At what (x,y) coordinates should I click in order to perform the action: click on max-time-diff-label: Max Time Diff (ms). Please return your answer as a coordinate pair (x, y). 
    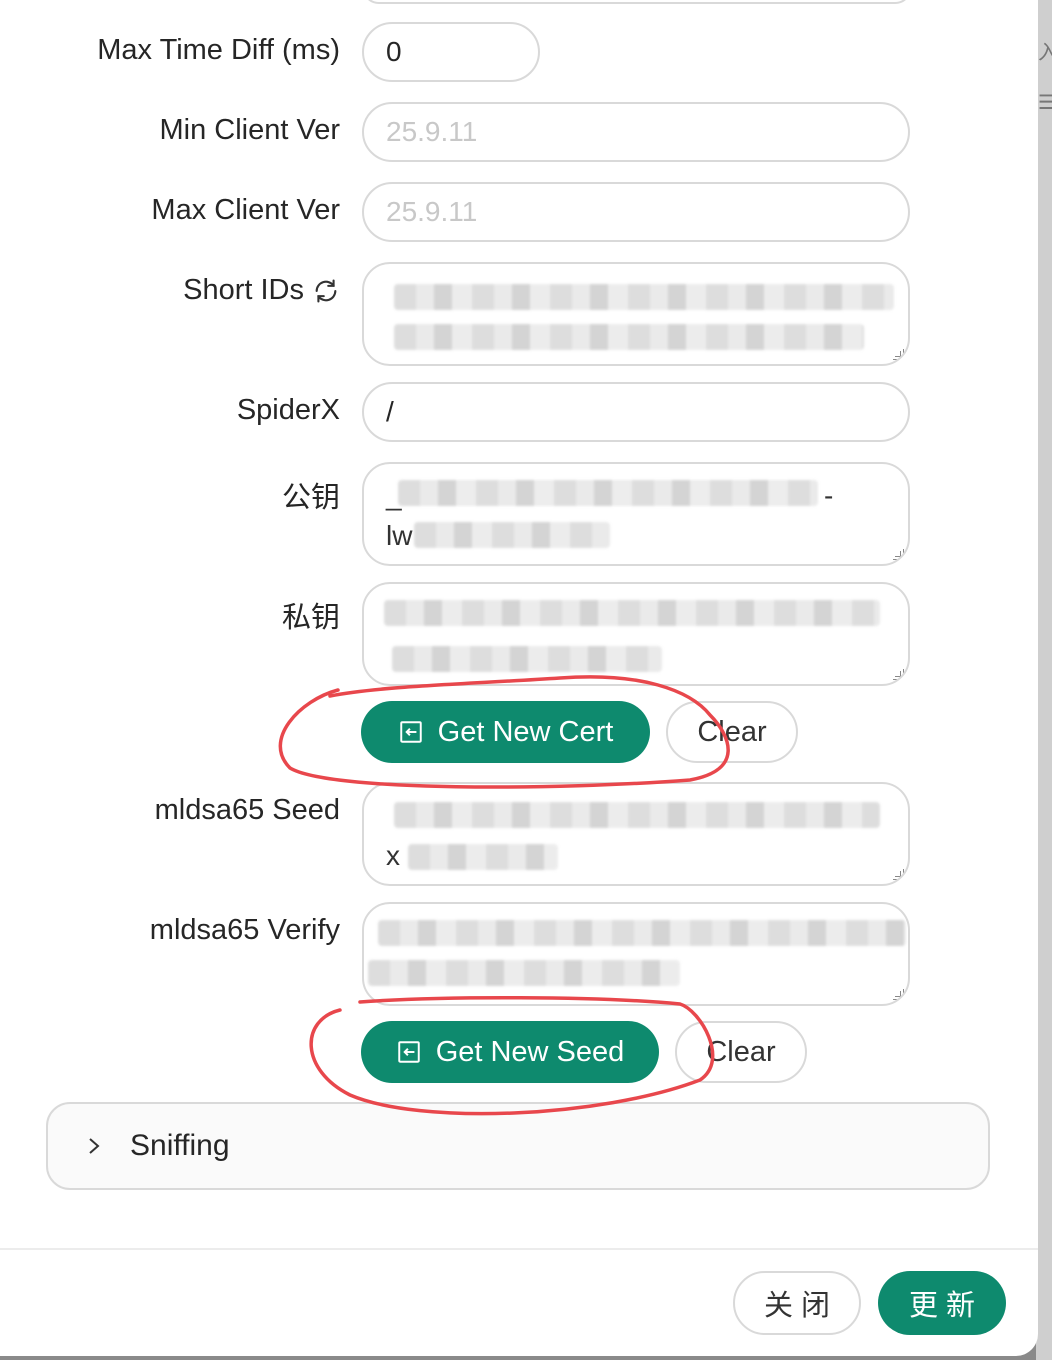
    Looking at the image, I should click on (218, 50).